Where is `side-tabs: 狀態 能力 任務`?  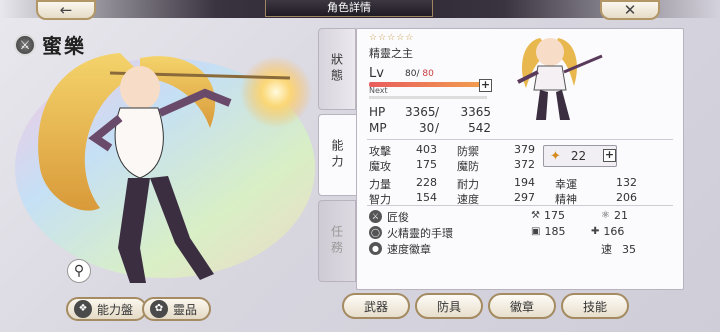
side-tabs: 狀態 能力 任務 is located at coordinates (338, 159).